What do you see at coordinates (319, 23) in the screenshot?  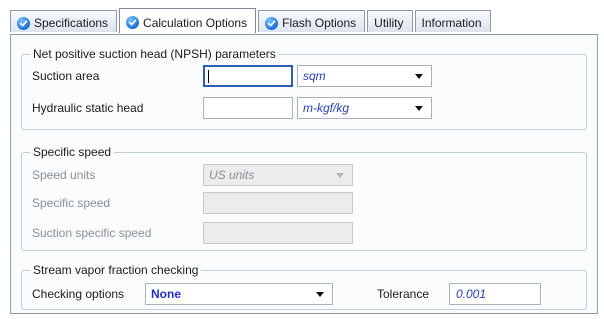 I see `tab-label: Flash Options` at bounding box center [319, 23].